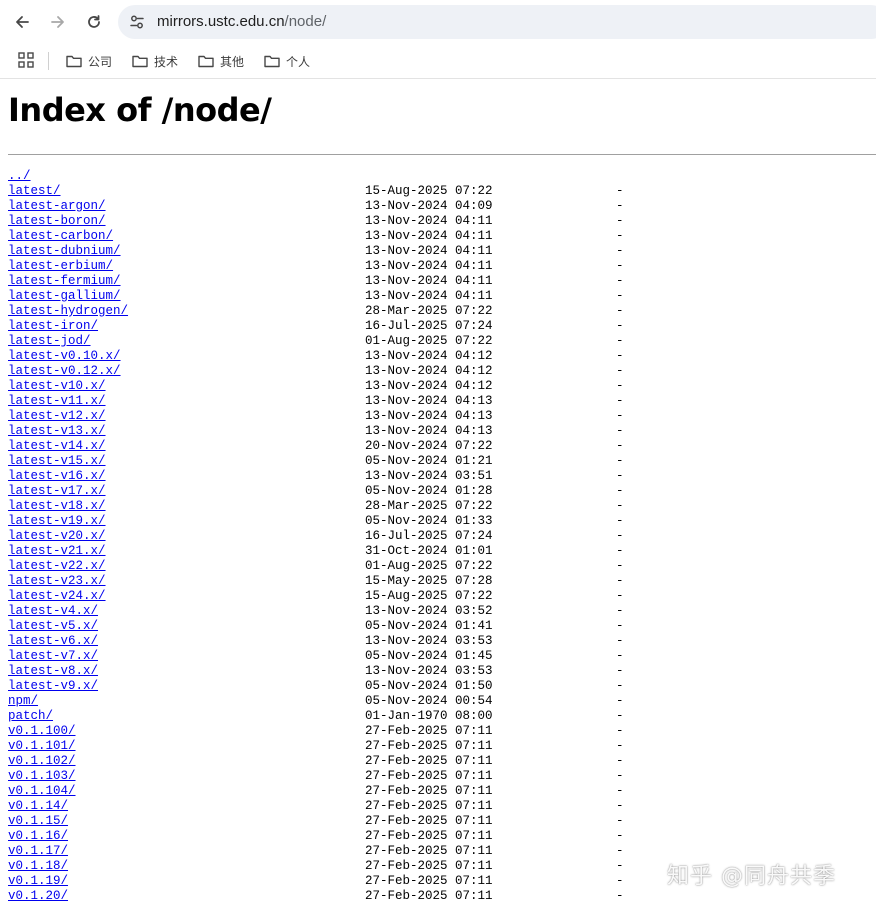  Describe the element at coordinates (57, 566) in the screenshot. I see `entry-link: latest-v22.x/` at that location.